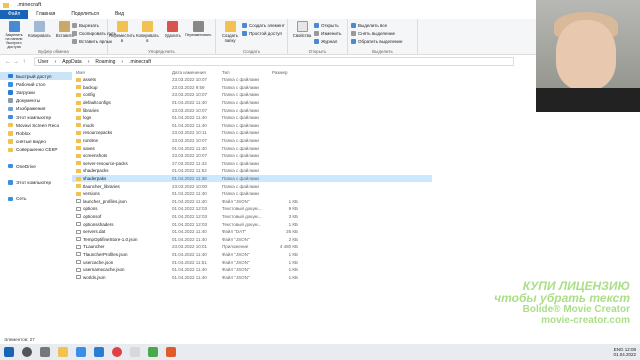 Image resolution: width=640 pixels, height=360 pixels. What do you see at coordinates (190, 186) in the screenshot?
I see `file-date: 23.03.2022 10:00` at bounding box center [190, 186].